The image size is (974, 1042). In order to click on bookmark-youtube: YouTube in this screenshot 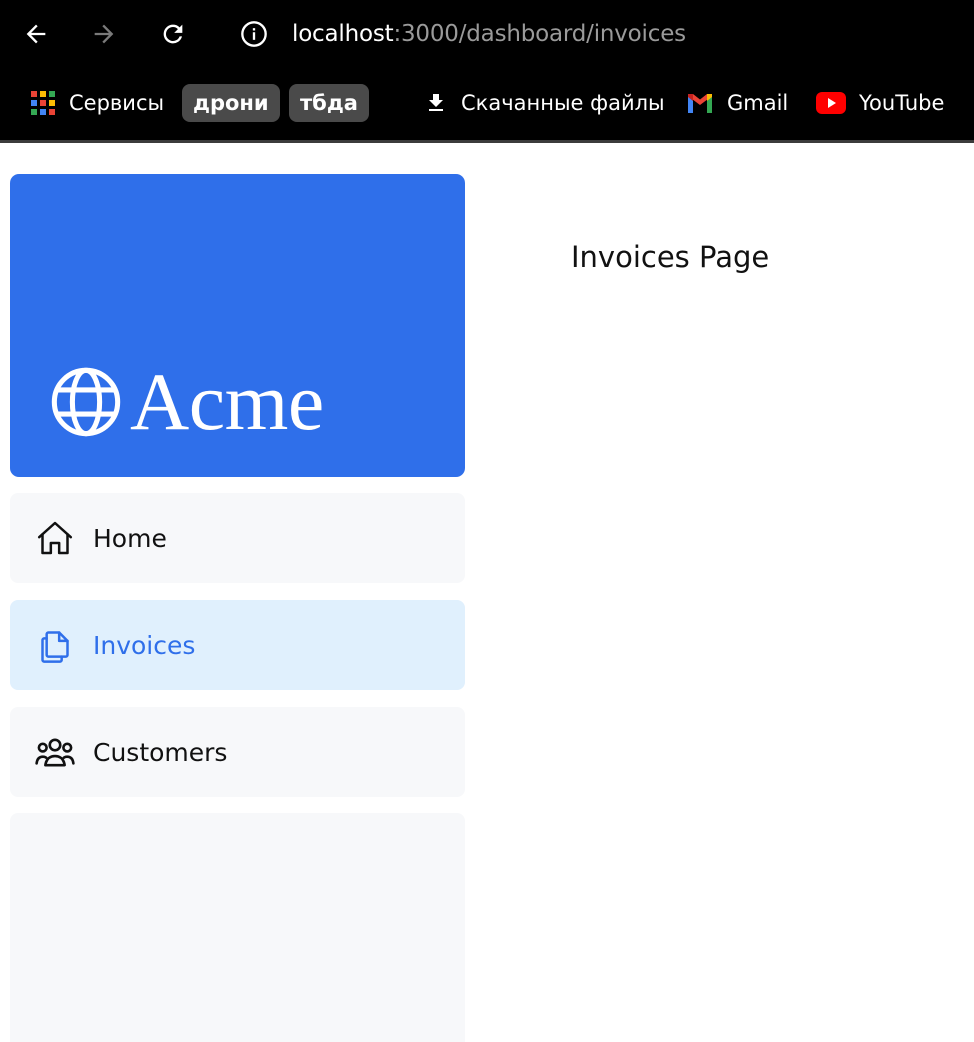, I will do `click(880, 103)`.